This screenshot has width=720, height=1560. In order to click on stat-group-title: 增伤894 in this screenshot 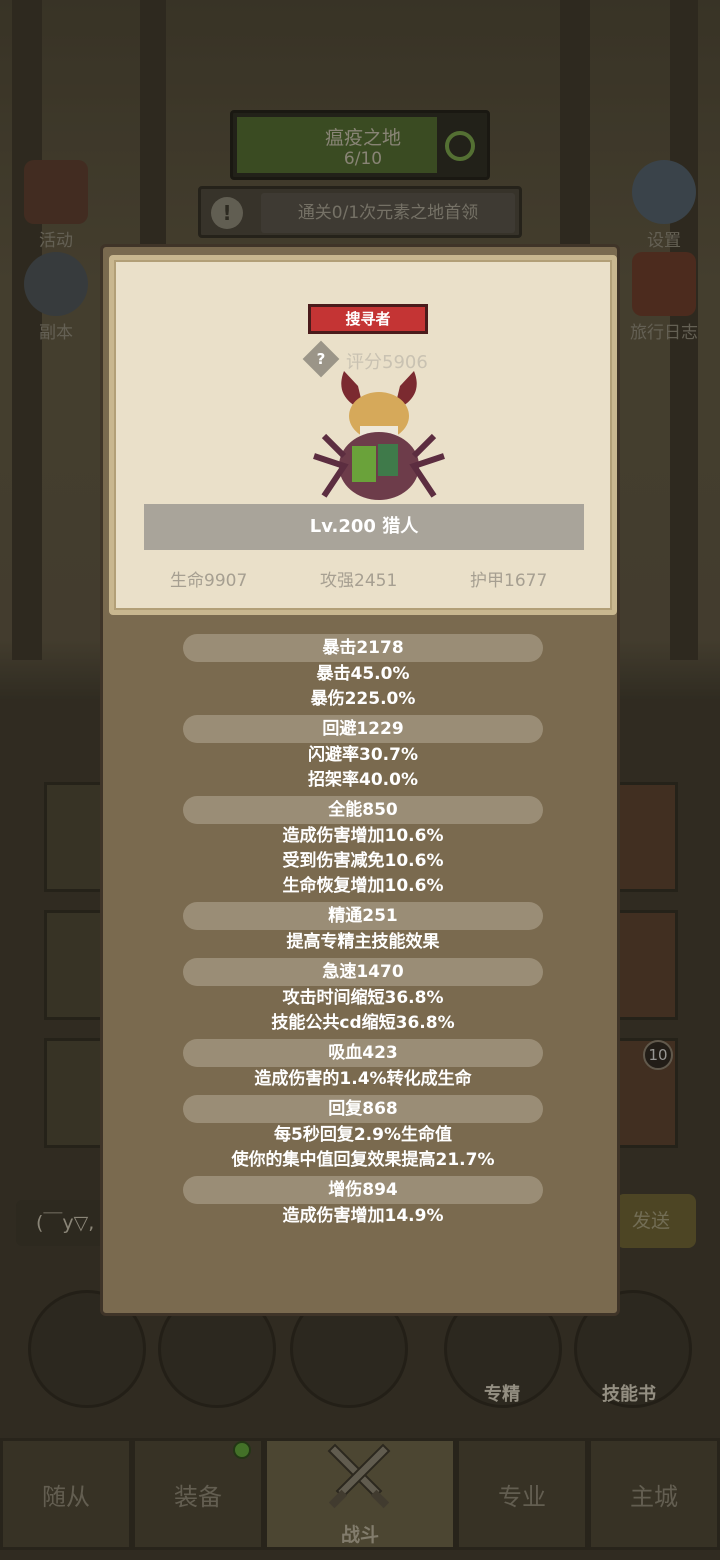, I will do `click(363, 1190)`.